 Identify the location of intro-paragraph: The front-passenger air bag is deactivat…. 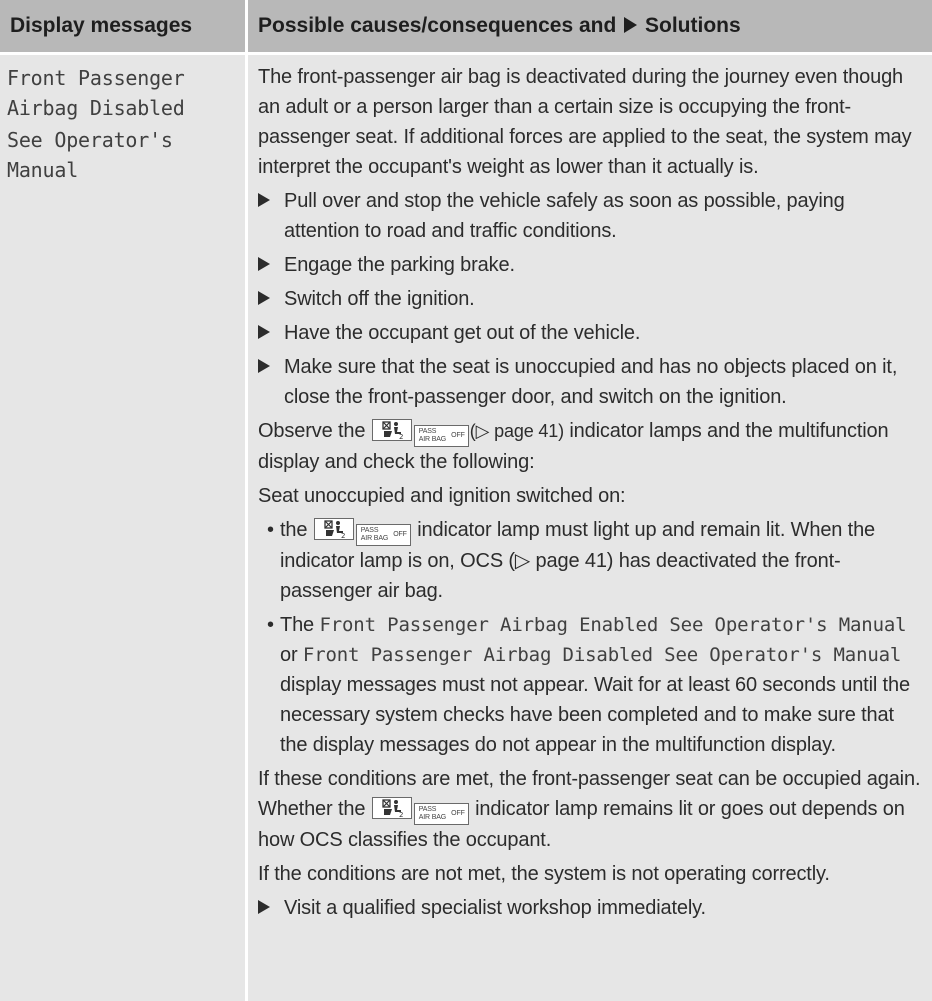
(585, 122).